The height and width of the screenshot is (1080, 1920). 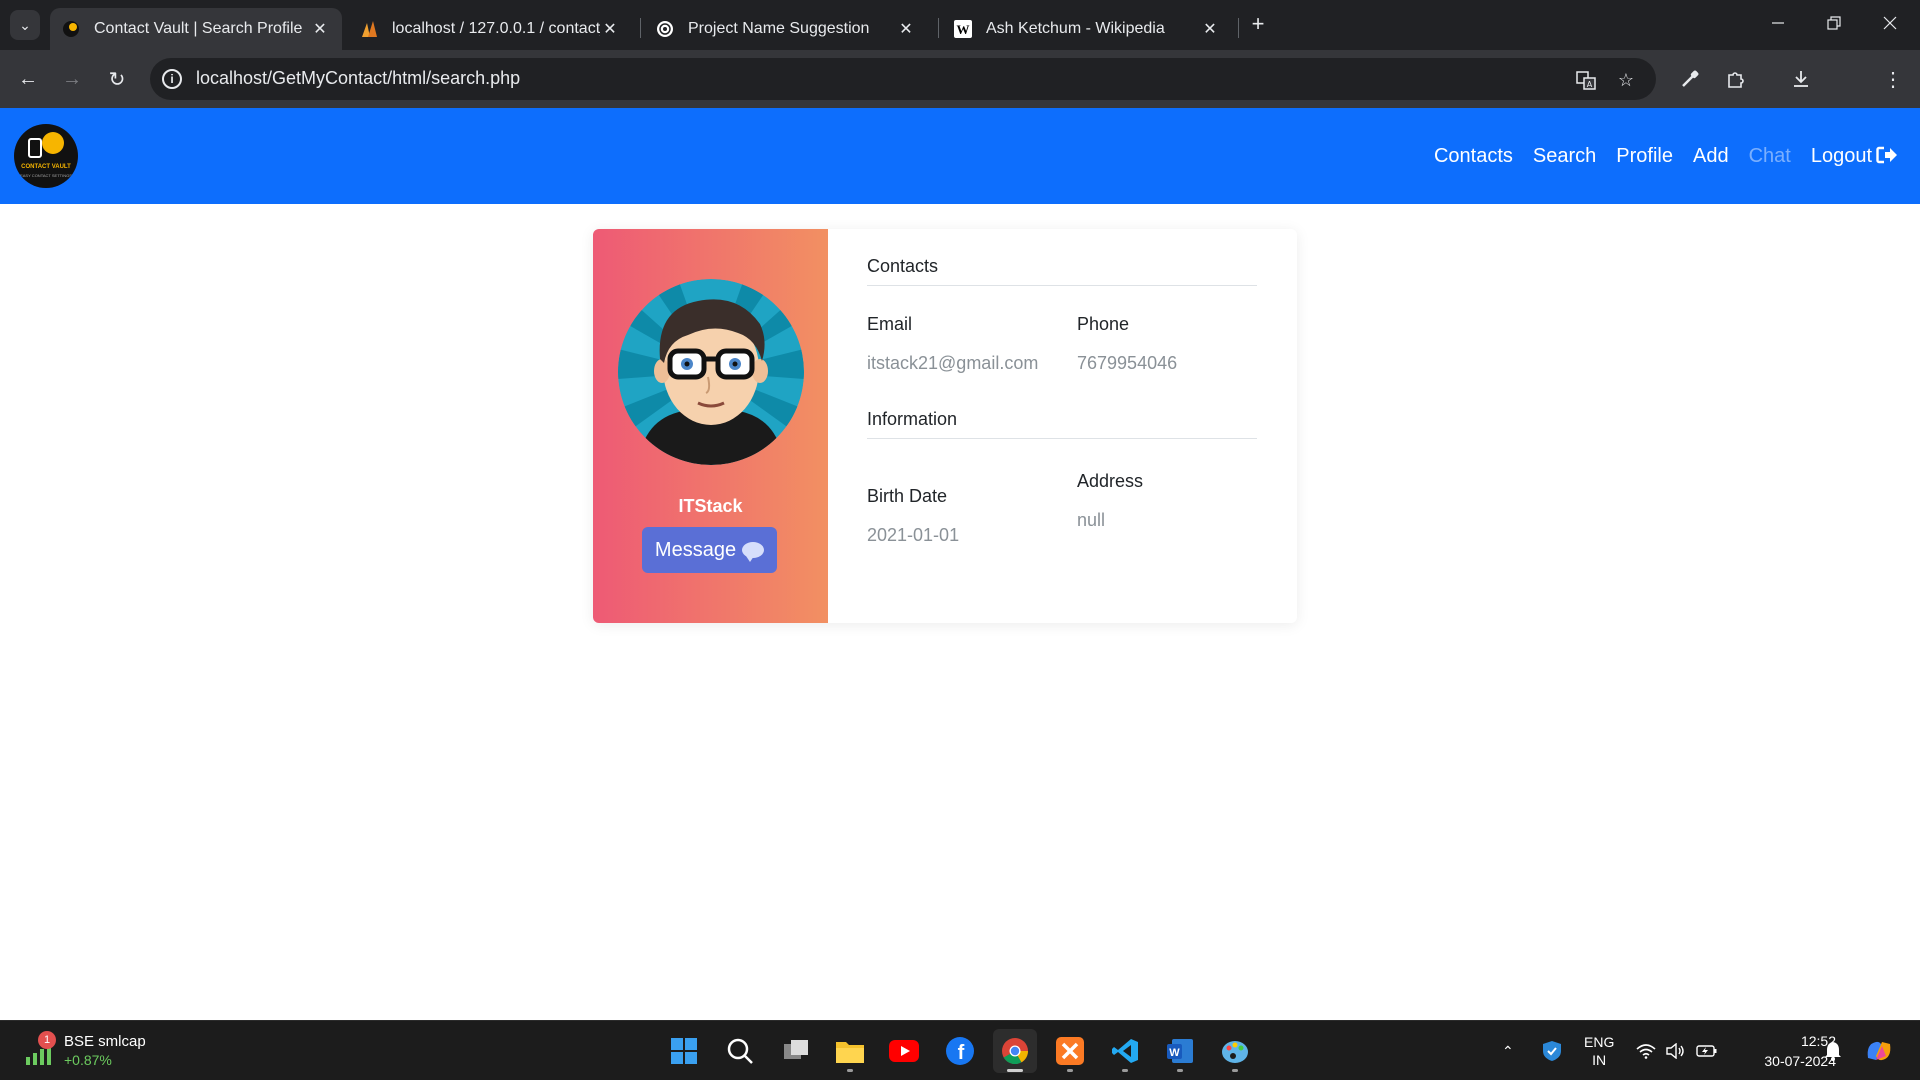 What do you see at coordinates (1711, 156) in the screenshot?
I see `nav-add: Add` at bounding box center [1711, 156].